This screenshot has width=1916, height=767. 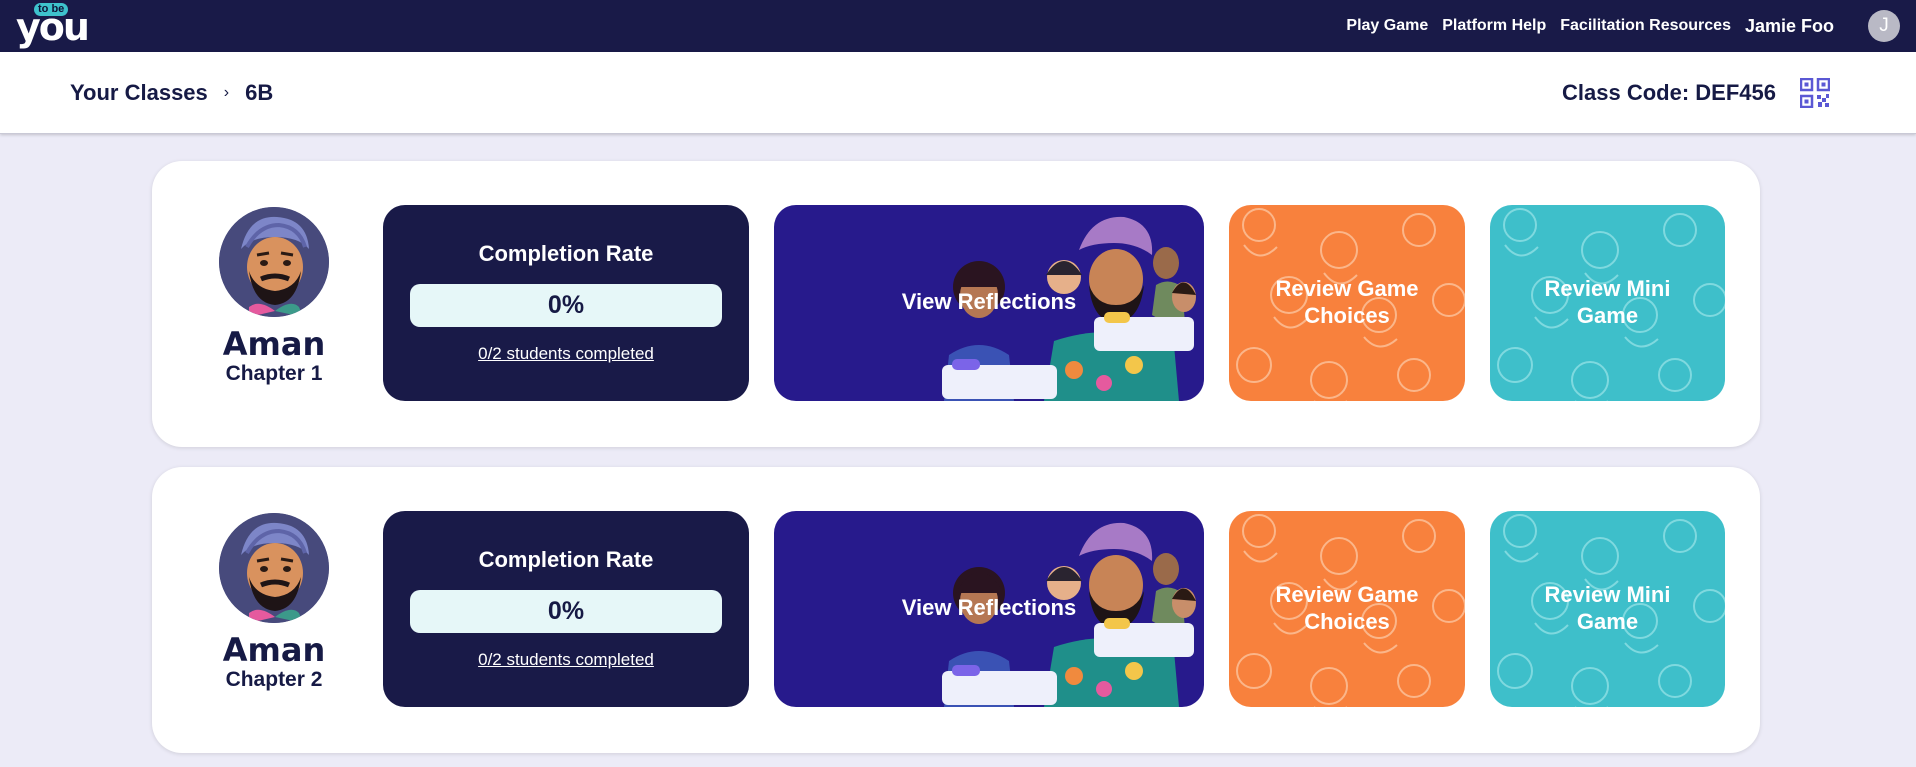 I want to click on logo-badge: to be, so click(x=51, y=9).